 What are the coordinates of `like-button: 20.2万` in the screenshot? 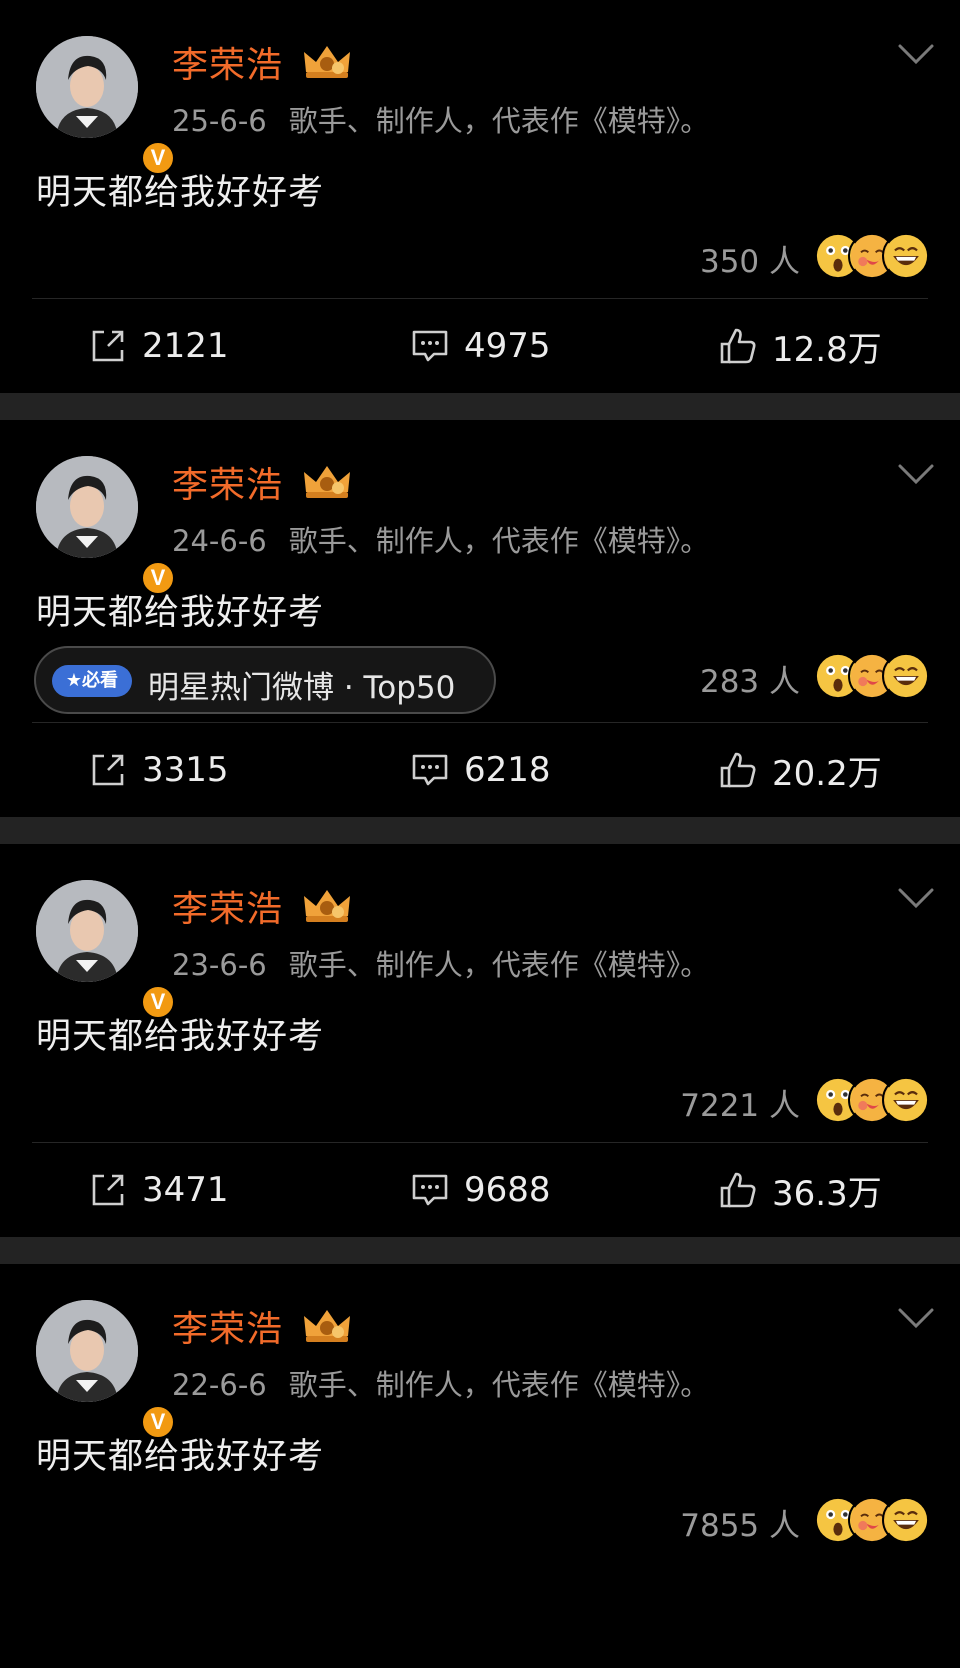 It's located at (800, 770).